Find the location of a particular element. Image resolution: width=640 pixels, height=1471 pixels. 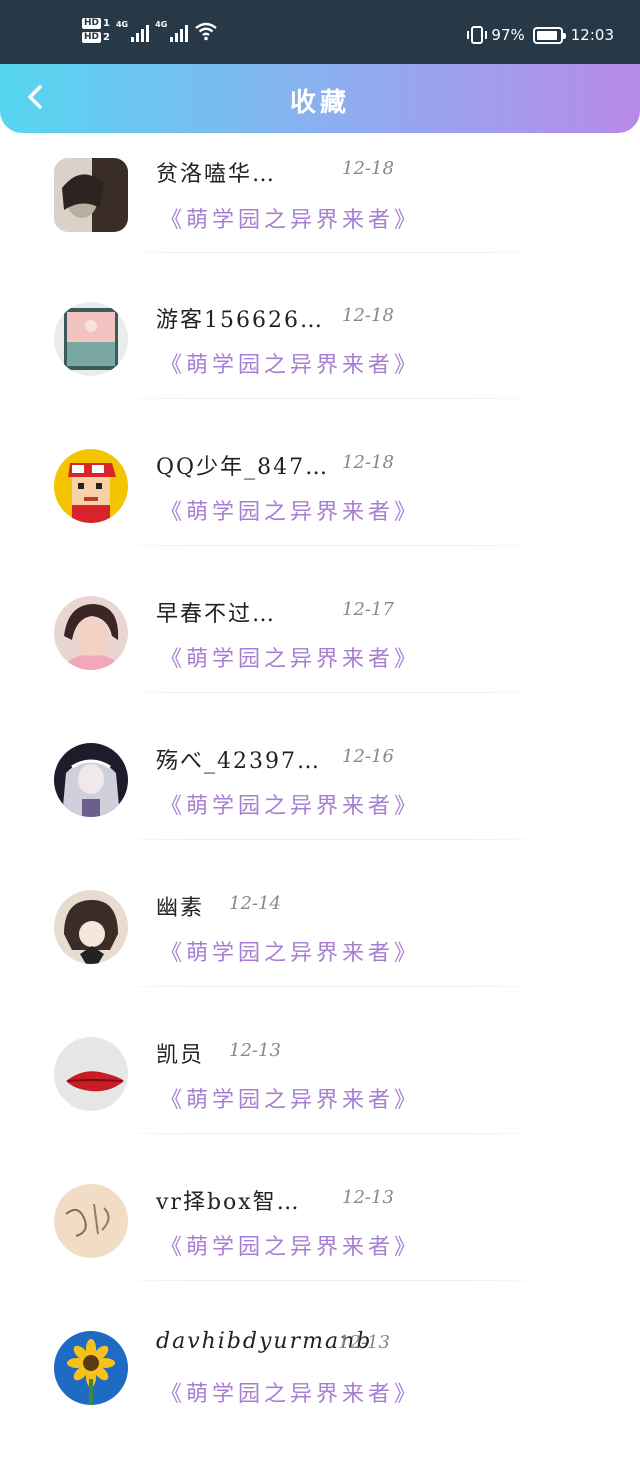

list-item: 幽素 12-14 《萌学园之异界来者》 is located at coordinates (320, 956).